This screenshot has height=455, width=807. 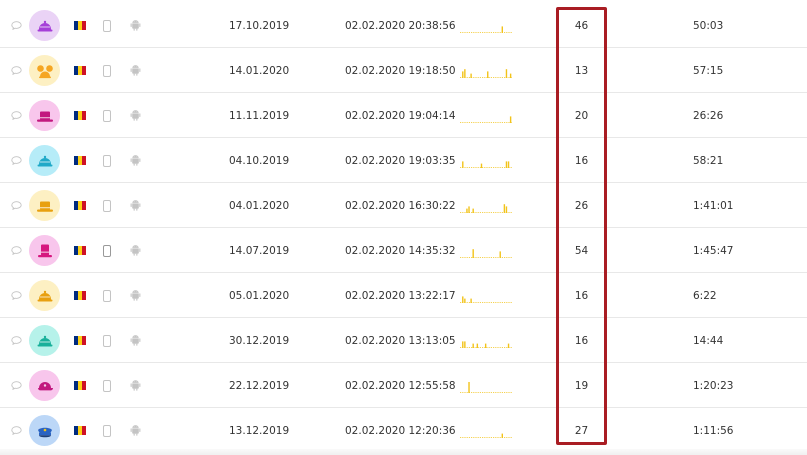 What do you see at coordinates (403, 295) in the screenshot?
I see `table-row: 05.01.2020 02.02.2020 13:22:17 16 6:22` at bounding box center [403, 295].